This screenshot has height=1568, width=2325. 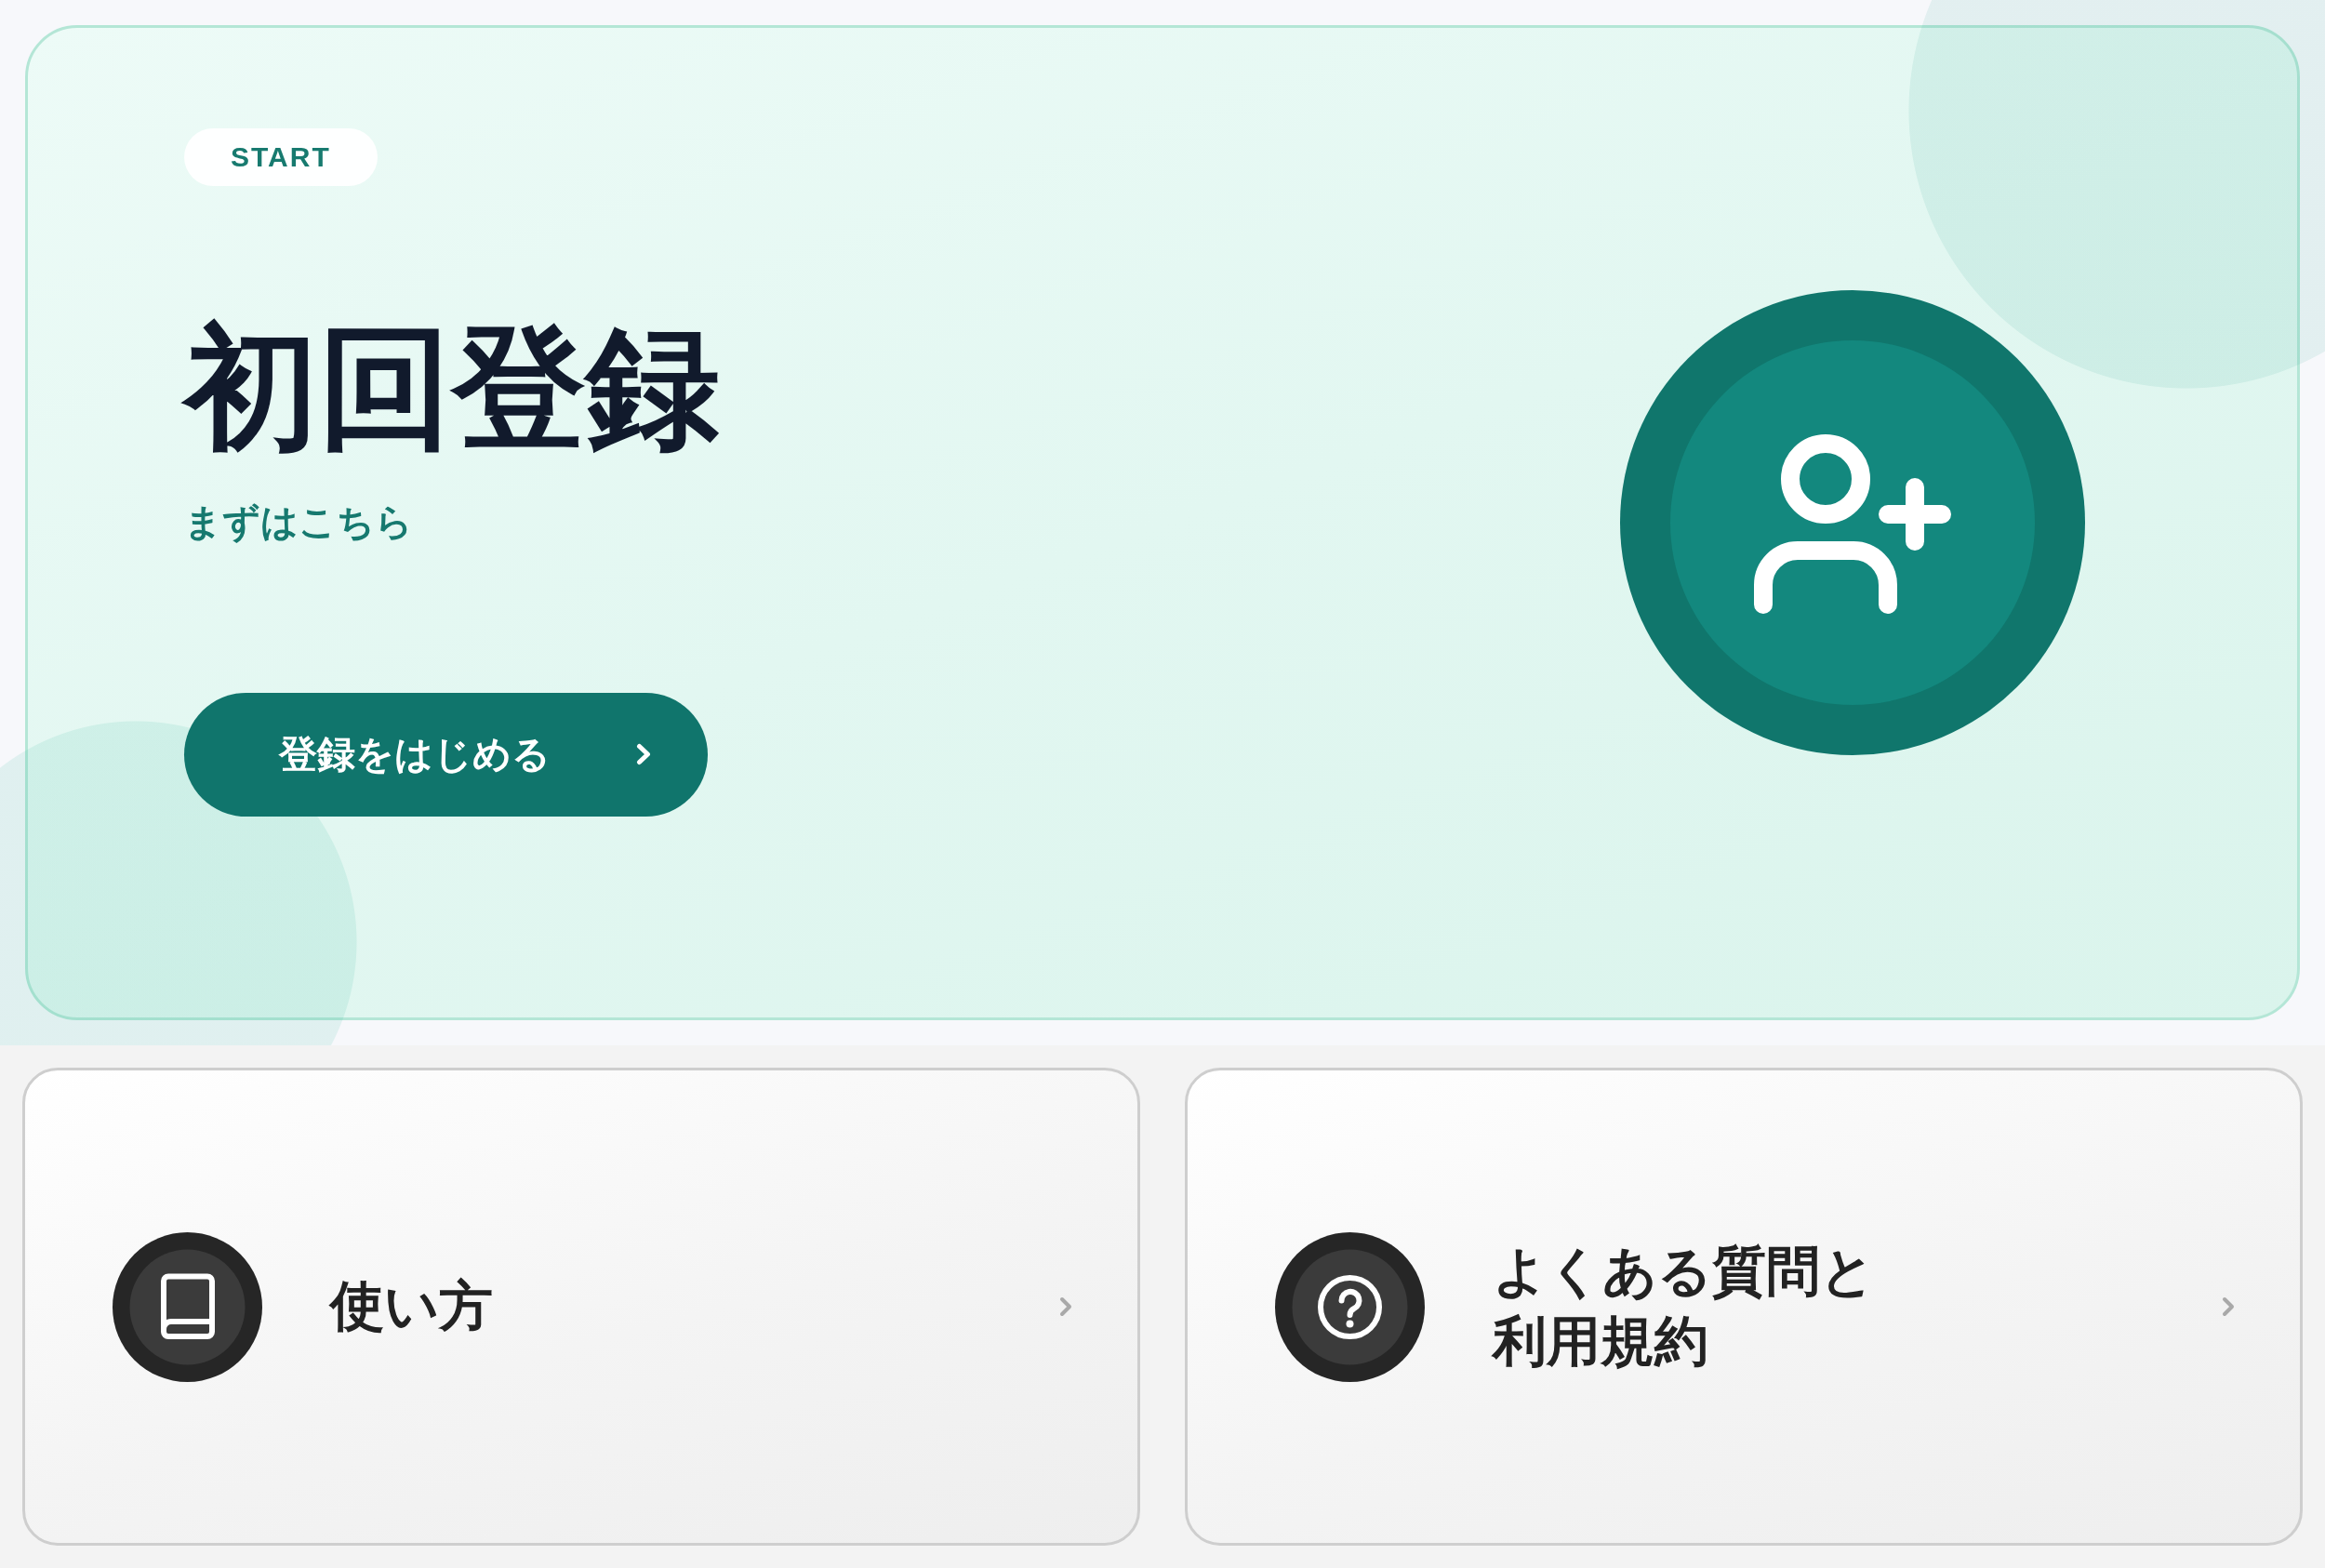 I want to click on user-plus-icon, so click(x=1852, y=522).